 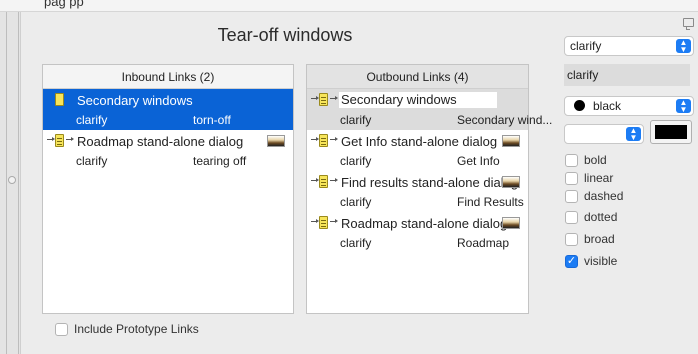 I want to click on link-type-select: clarify ▲ ▼, so click(x=629, y=46).